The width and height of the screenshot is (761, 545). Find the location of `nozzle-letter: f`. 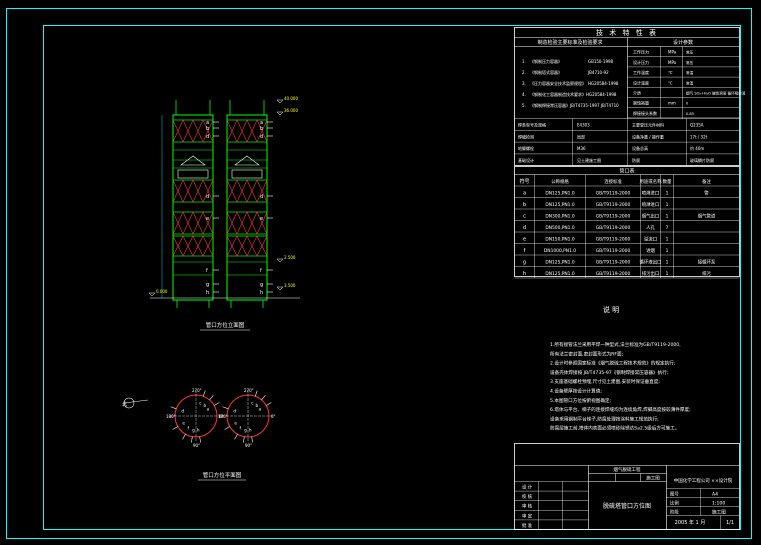

nozzle-letter: f is located at coordinates (261, 271).